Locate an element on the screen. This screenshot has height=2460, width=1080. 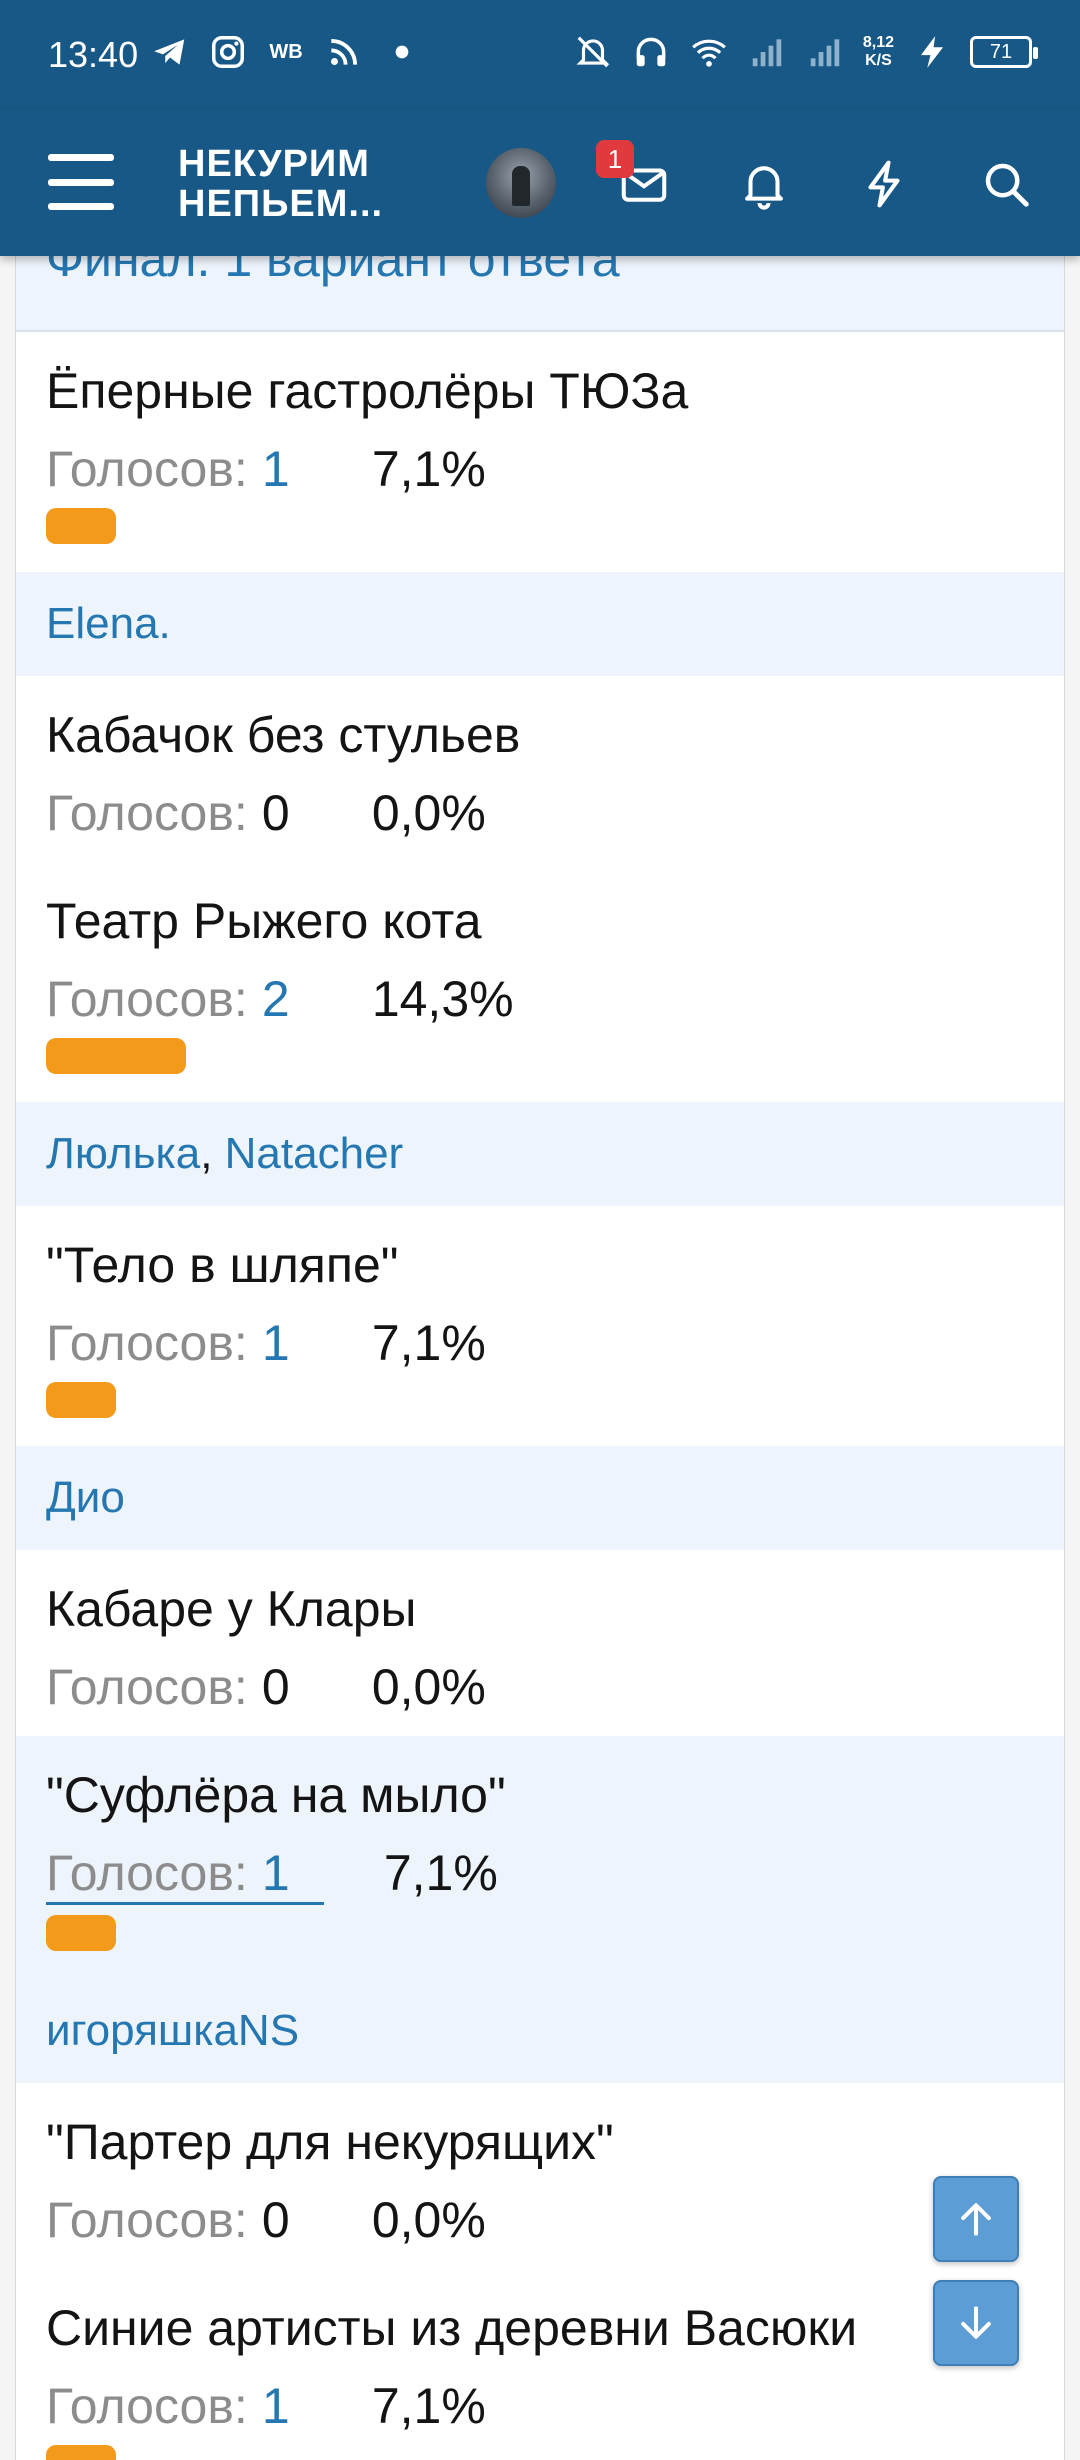
poll-option-title: "Тело в шляпе" is located at coordinates (222, 1265).